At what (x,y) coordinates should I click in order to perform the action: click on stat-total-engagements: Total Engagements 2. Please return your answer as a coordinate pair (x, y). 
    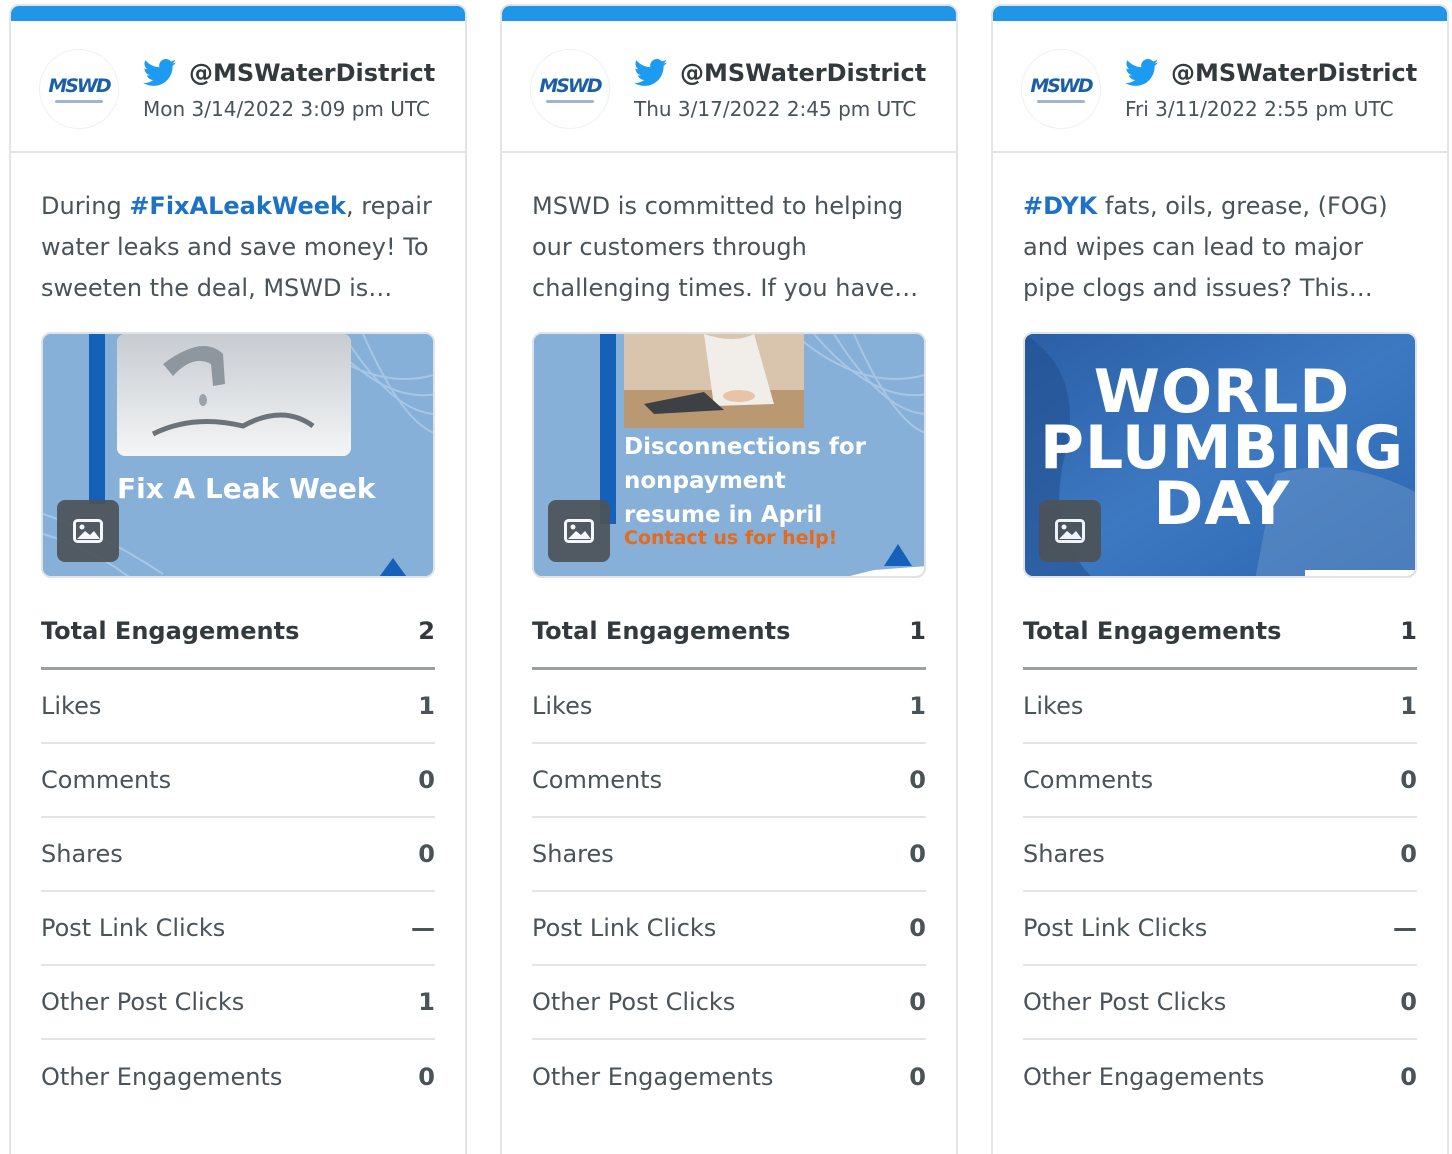
    Looking at the image, I should click on (238, 632).